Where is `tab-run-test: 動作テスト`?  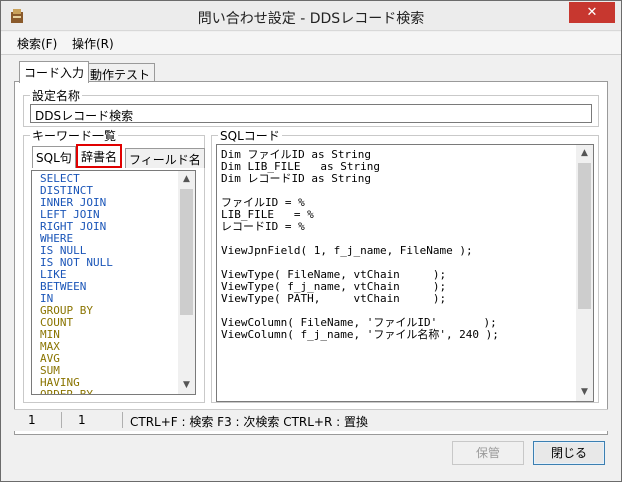
tab-run-test: 動作テスト is located at coordinates (120, 73).